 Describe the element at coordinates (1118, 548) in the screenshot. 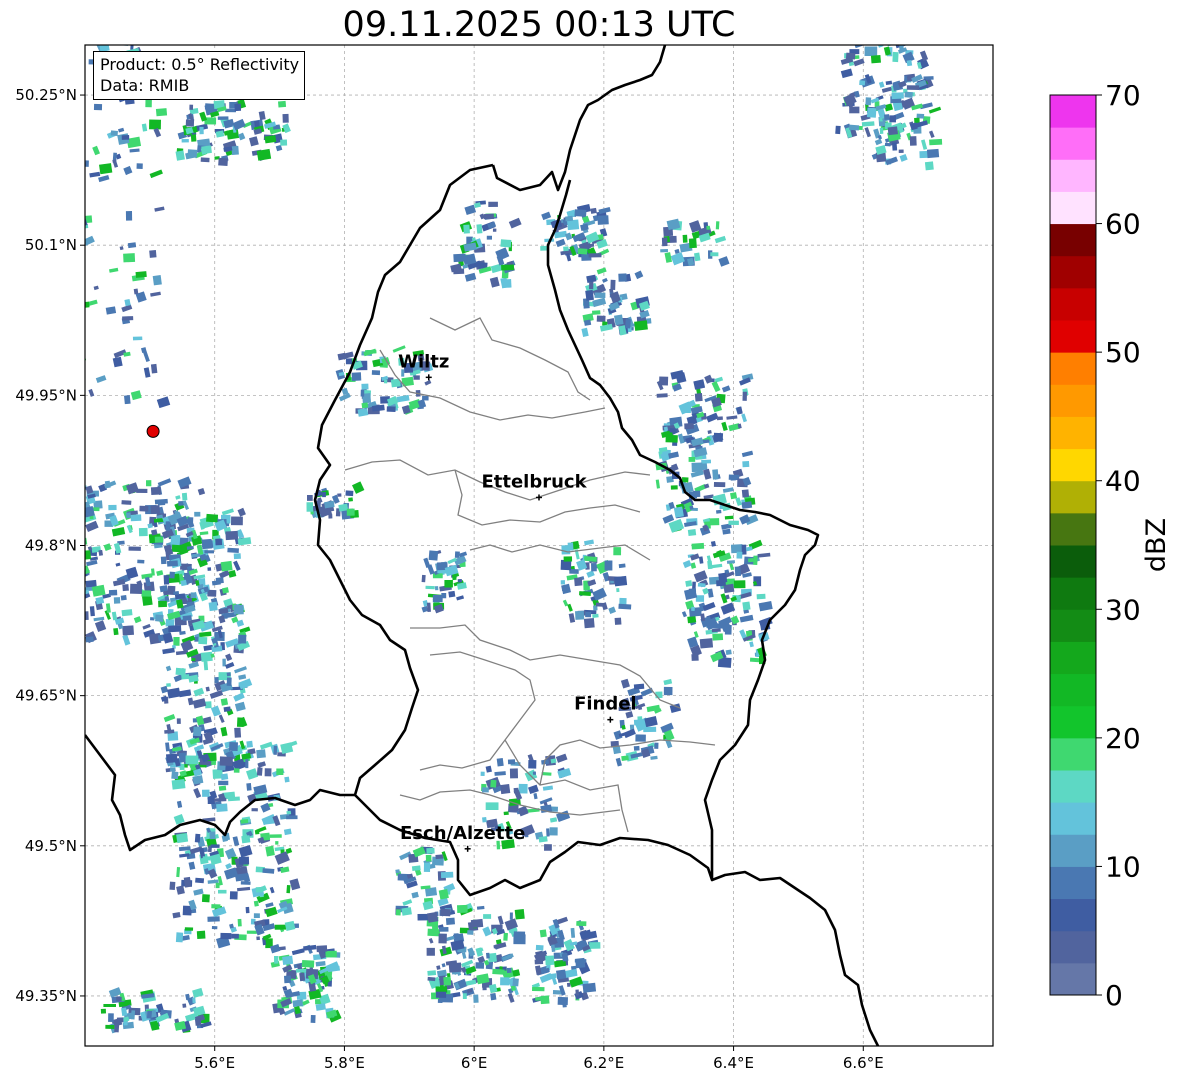

I see `colorbar-ticks: 0 10 20 30 40 50 60 70` at that location.